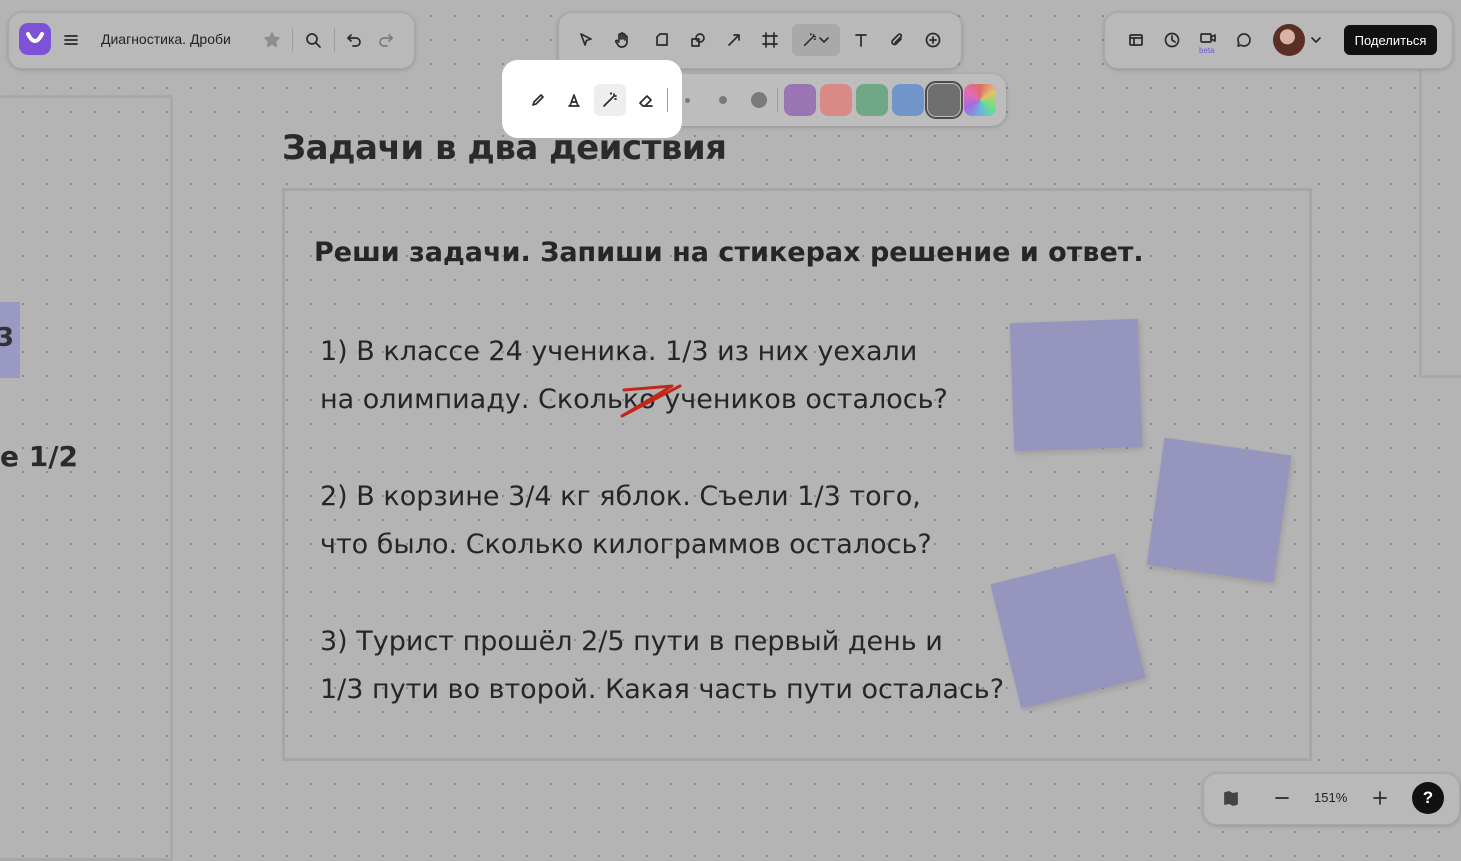 Image resolution: width=1461 pixels, height=861 pixels. I want to click on comment-icon, so click(1244, 40).